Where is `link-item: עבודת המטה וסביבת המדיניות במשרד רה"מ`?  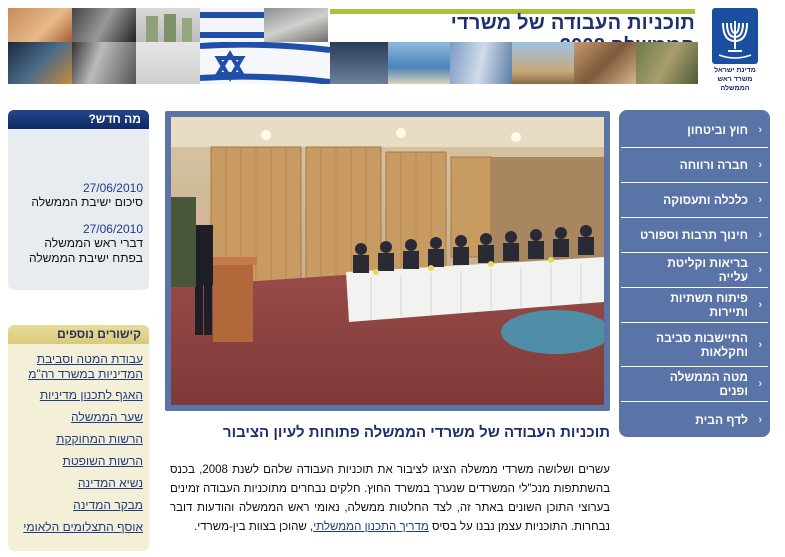
link-item: עבודת המטה וסביבת המדיניות במשרד רה"מ is located at coordinates (78, 367).